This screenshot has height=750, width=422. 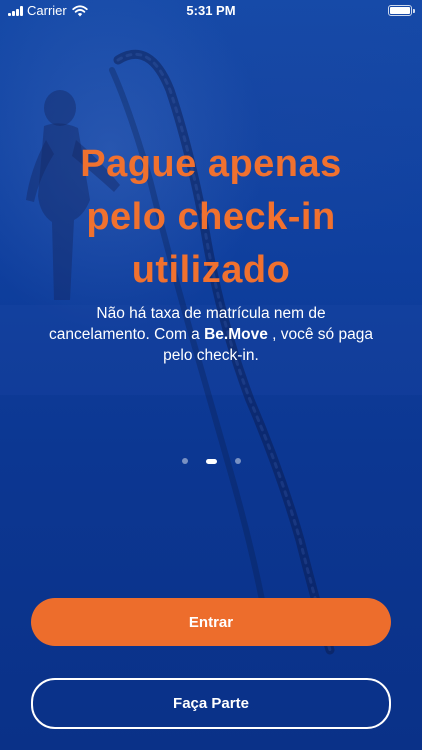 I want to click on login-button-label: Entrar, so click(x=211, y=622).